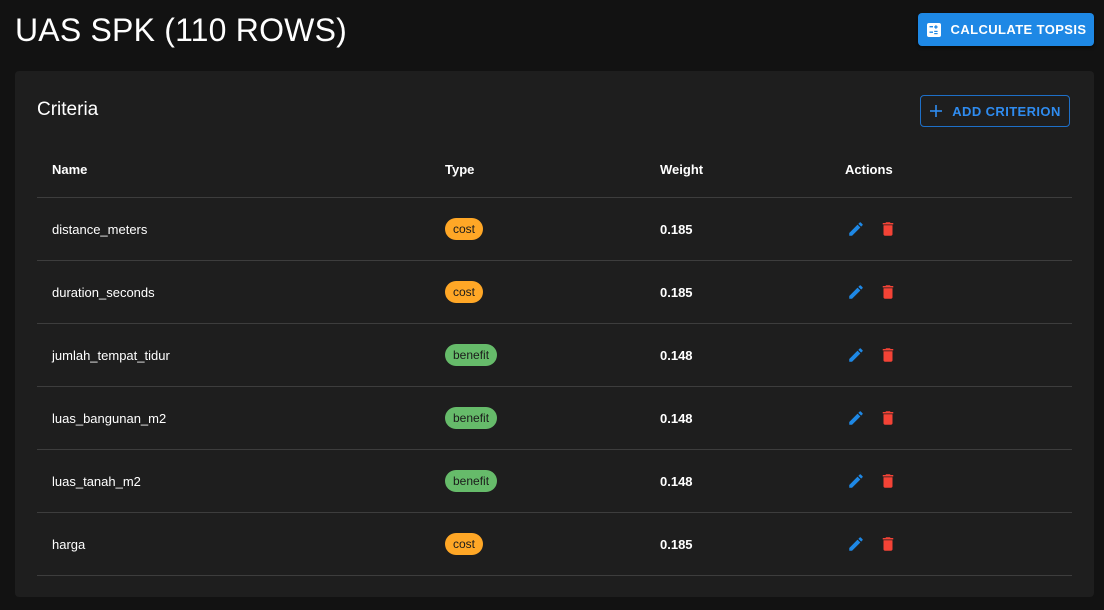 Image resolution: width=1104 pixels, height=610 pixels. Describe the element at coordinates (181, 30) in the screenshot. I see `page-title: UAS SPK (110 ROWS)` at that location.